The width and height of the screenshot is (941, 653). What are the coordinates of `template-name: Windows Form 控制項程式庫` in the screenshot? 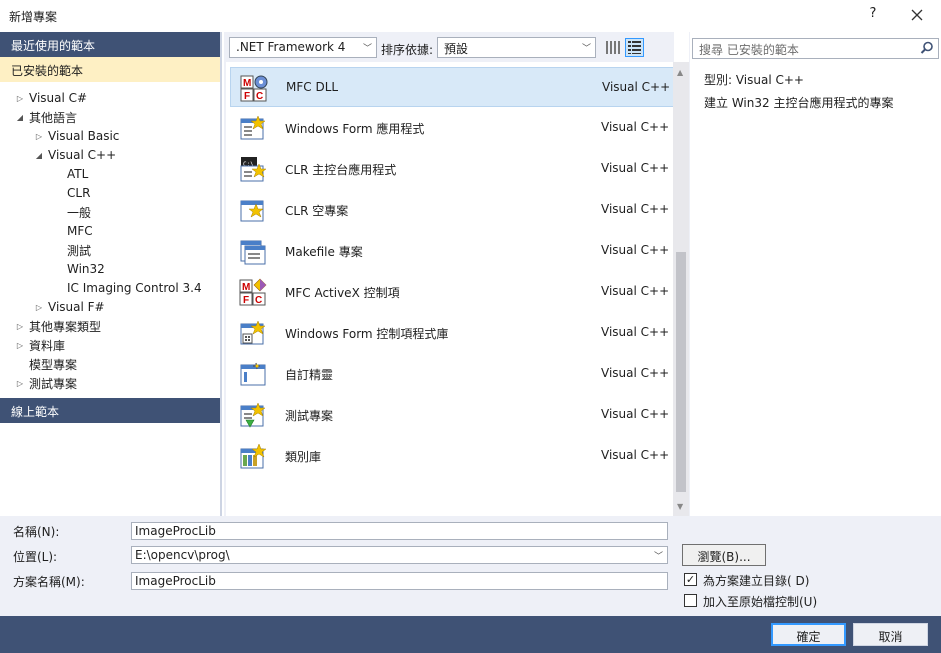 It's located at (367, 334).